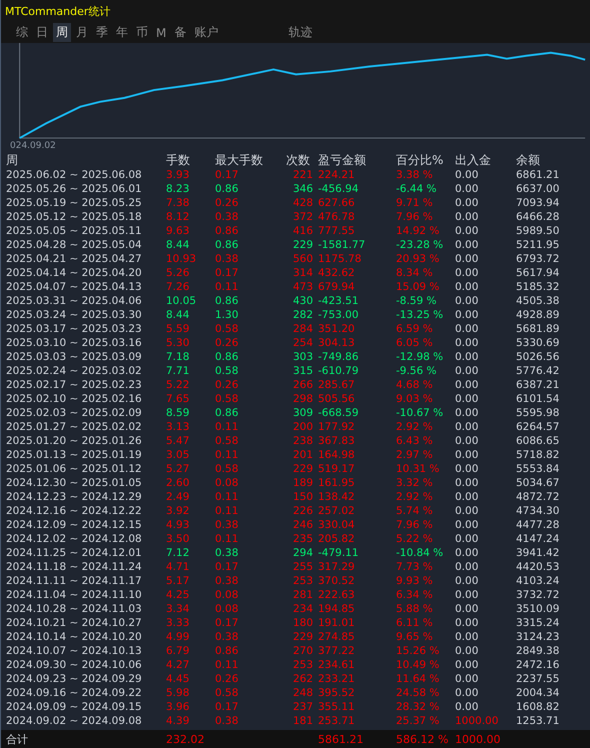  What do you see at coordinates (538, 371) in the screenshot?
I see `table-cell-text: 5776.42` at bounding box center [538, 371].